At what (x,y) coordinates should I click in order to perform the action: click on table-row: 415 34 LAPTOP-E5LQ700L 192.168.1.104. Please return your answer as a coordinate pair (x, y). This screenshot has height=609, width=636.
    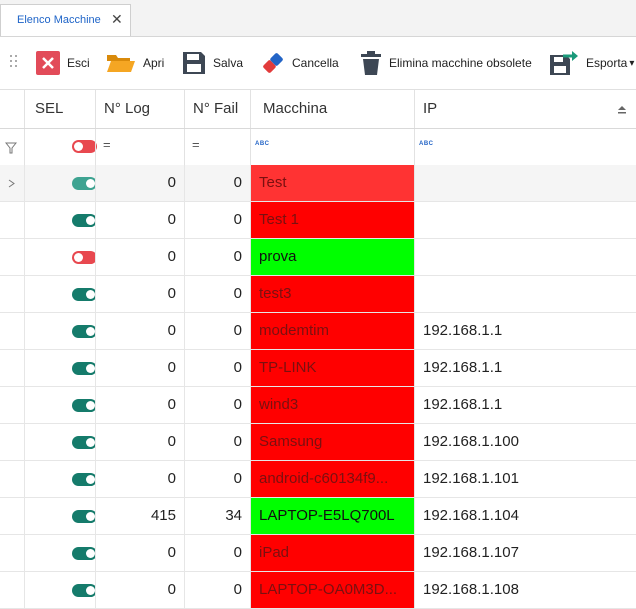
    Looking at the image, I should click on (318, 516).